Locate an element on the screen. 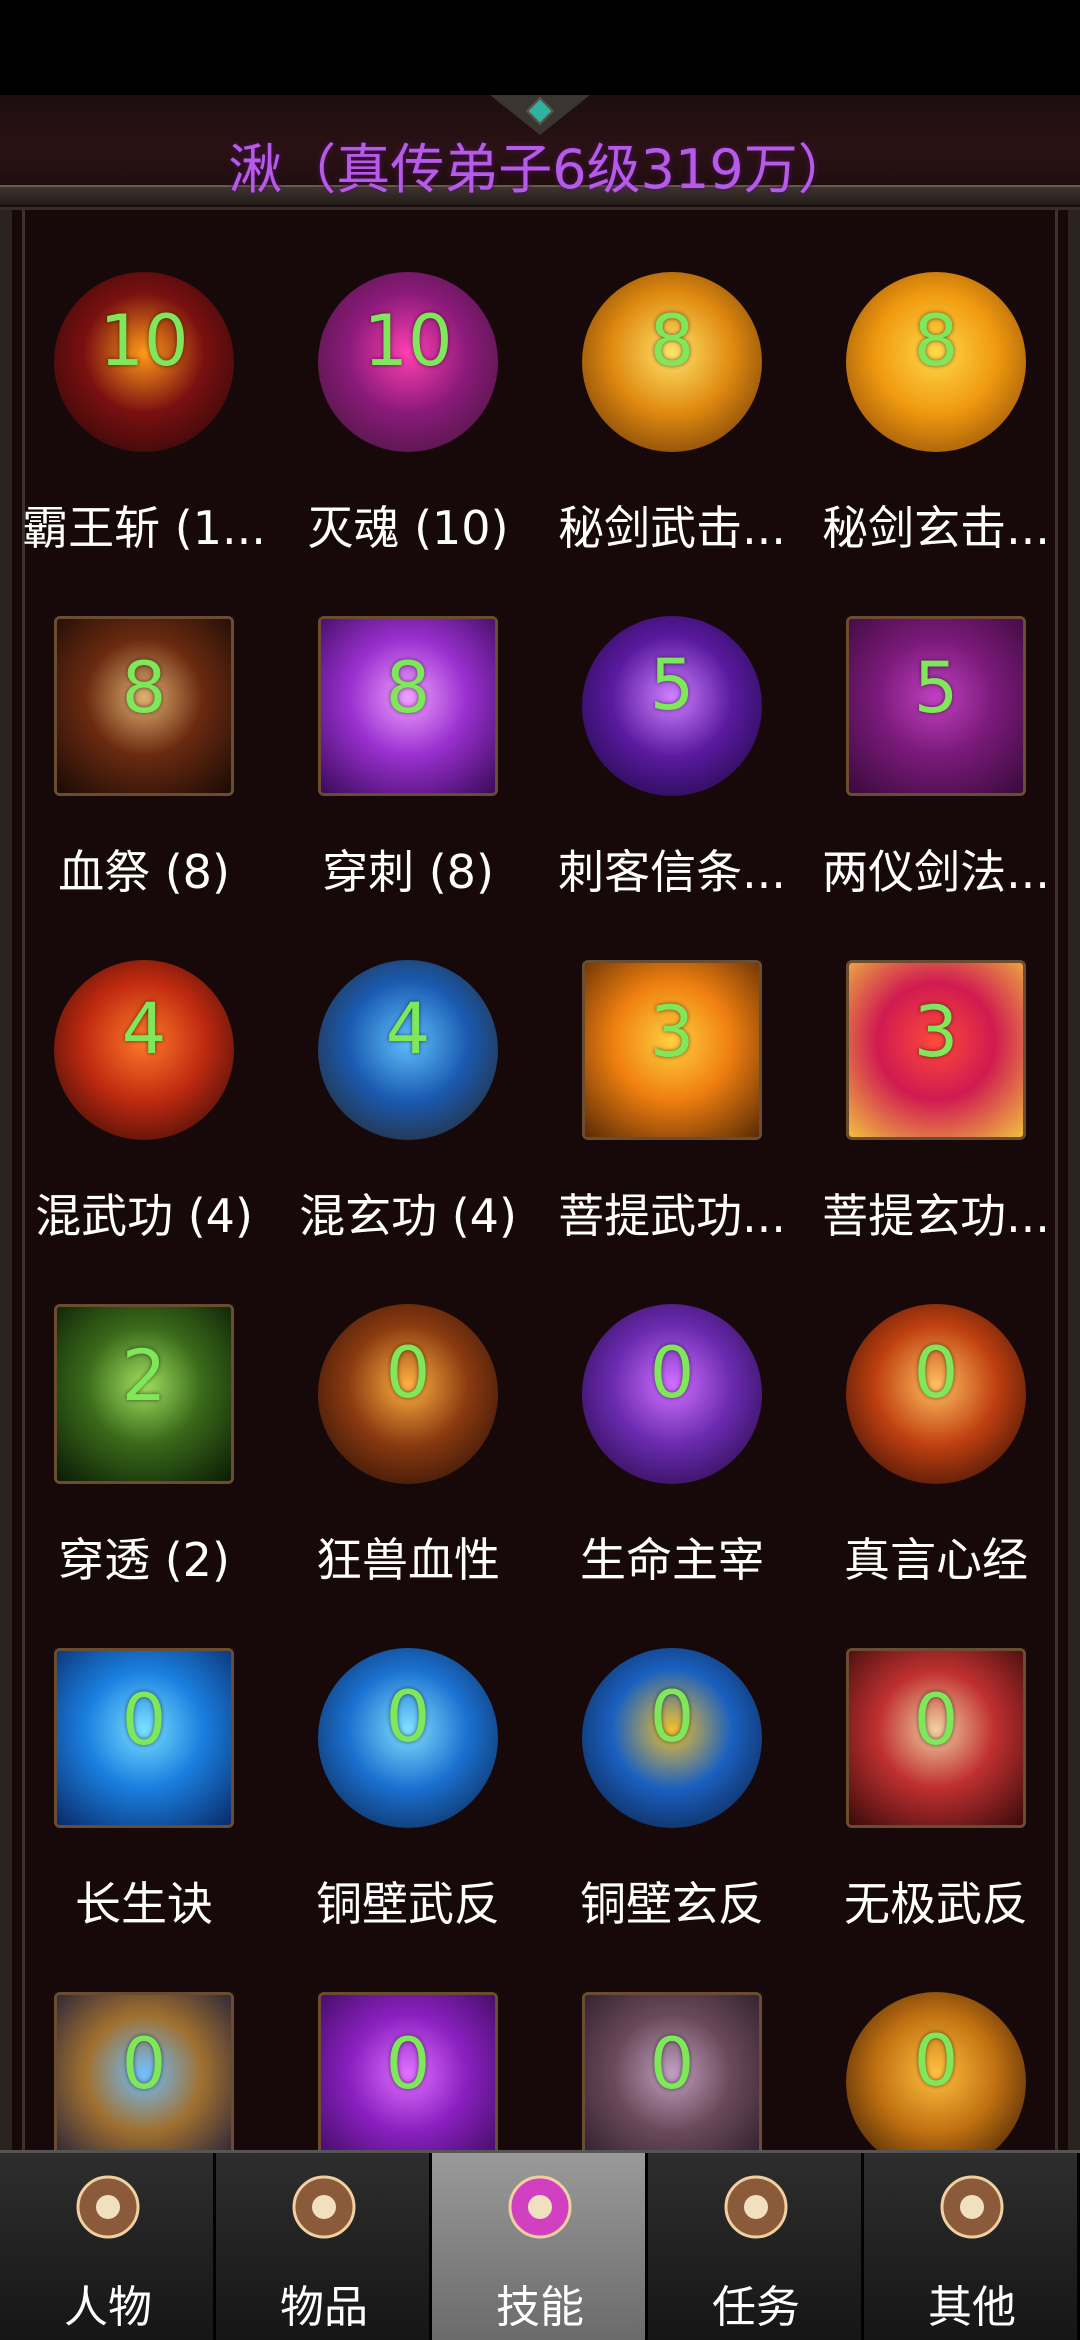 The height and width of the screenshot is (2340, 1080). beast-claw-icon: 0 is located at coordinates (408, 1394).